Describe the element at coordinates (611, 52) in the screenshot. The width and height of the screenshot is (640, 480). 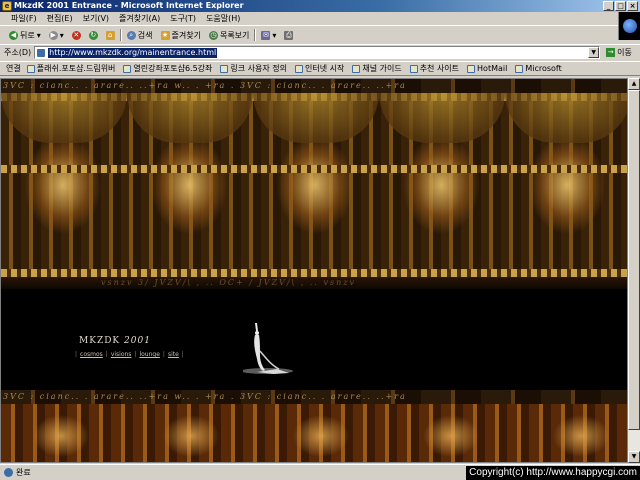
I see `go-arrow-icon: →` at that location.